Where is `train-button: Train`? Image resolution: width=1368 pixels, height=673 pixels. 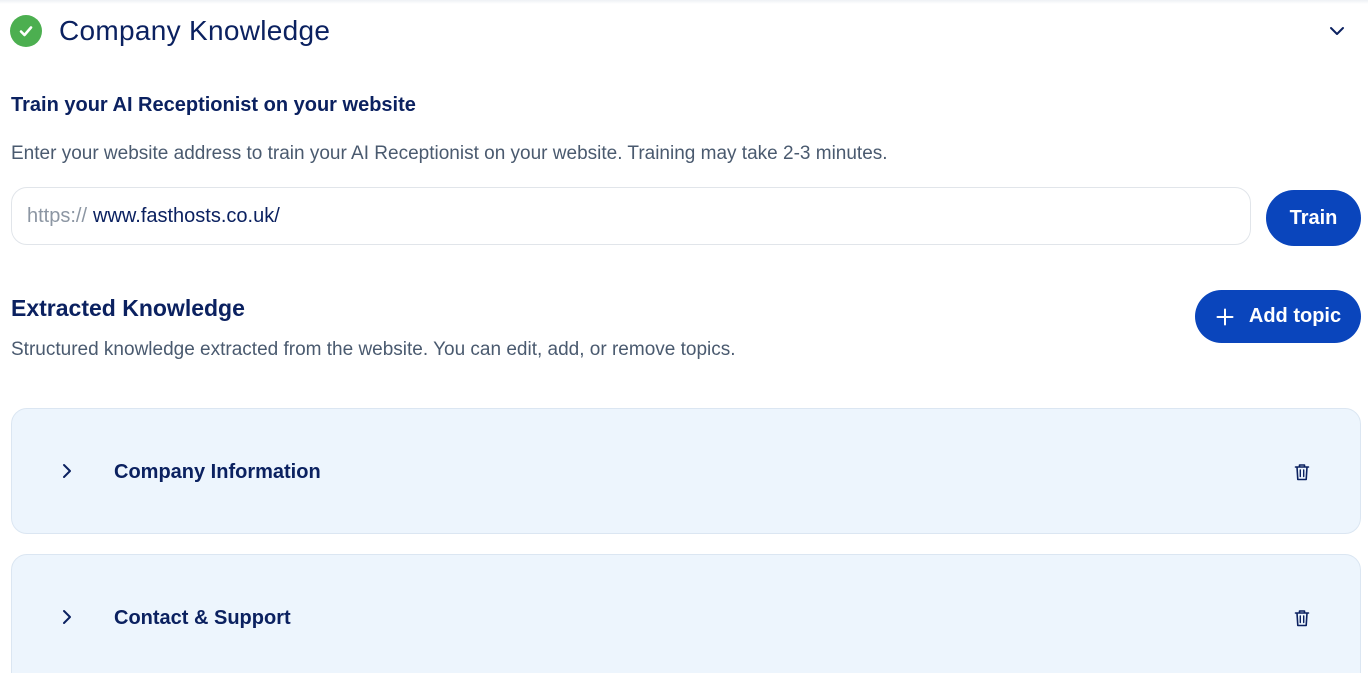
train-button: Train is located at coordinates (1313, 218).